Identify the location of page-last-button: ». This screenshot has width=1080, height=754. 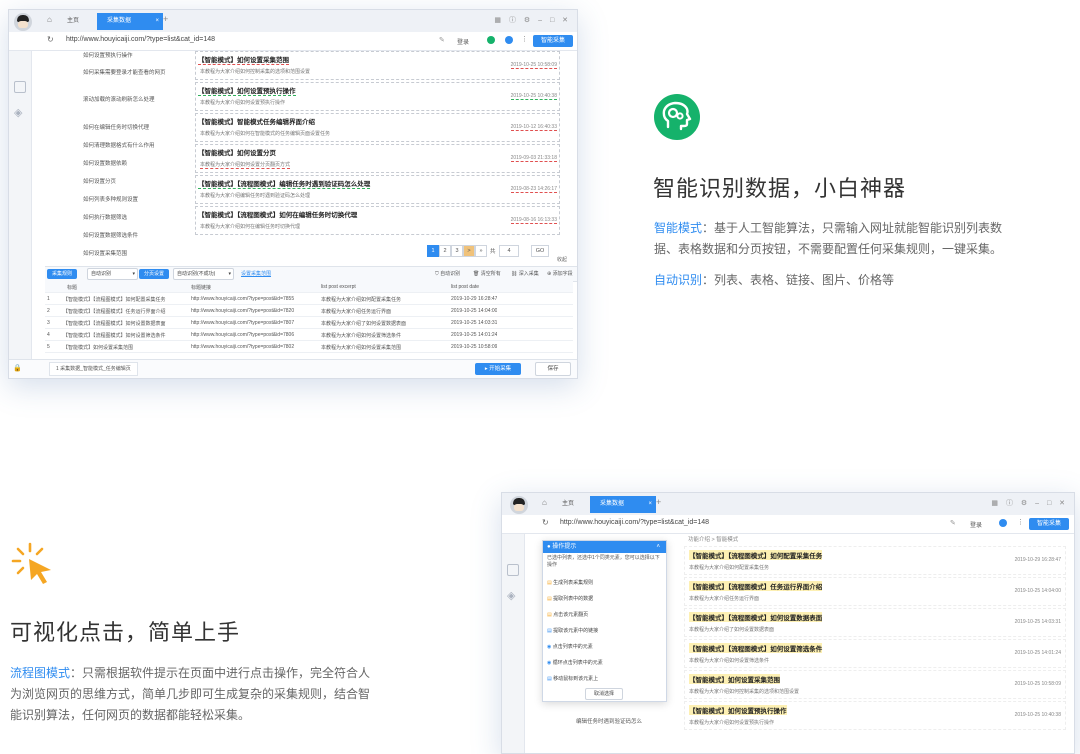
(481, 251).